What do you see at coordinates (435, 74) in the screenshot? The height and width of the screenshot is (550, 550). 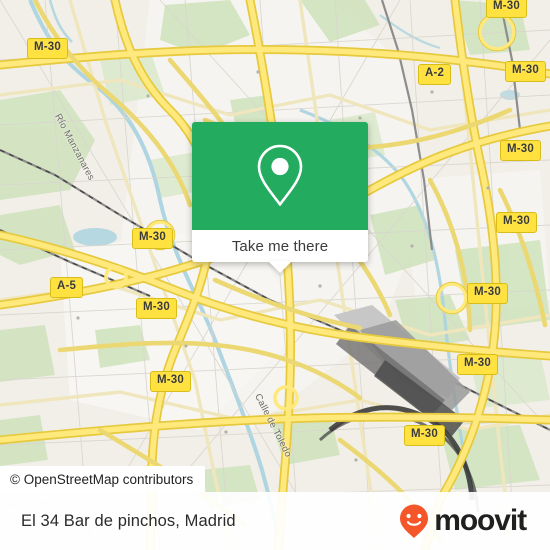 I see `highway-shield: A-2` at bounding box center [435, 74].